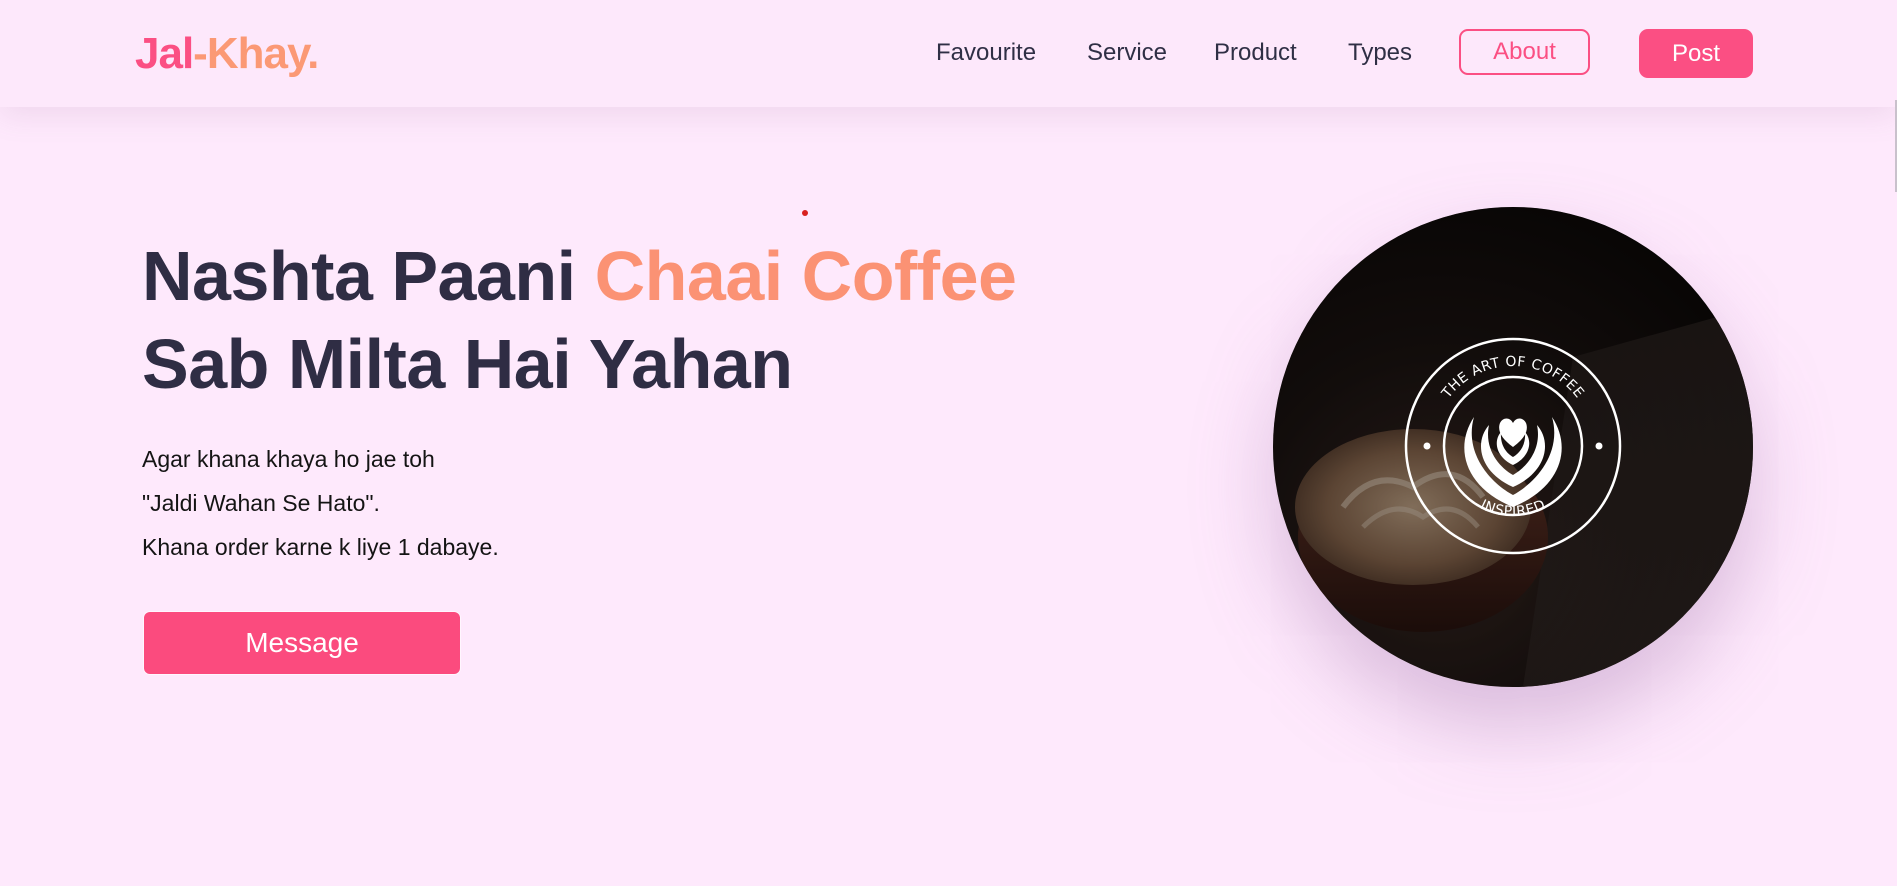  I want to click on nav-product: Product, so click(1255, 53).